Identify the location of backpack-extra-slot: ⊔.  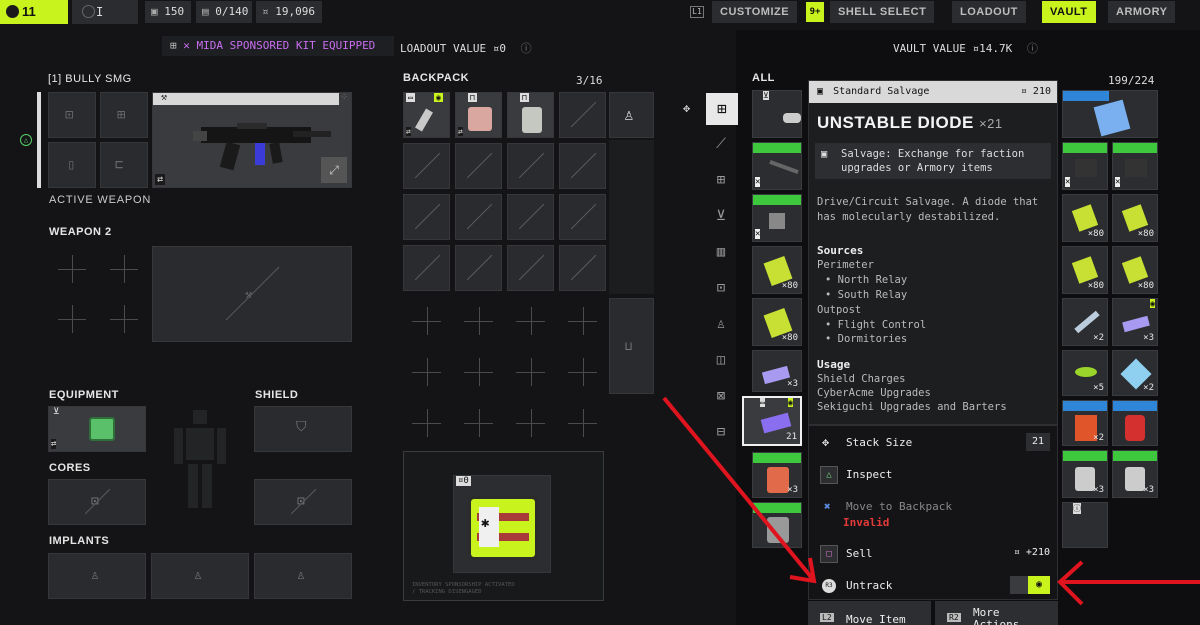
(631, 346).